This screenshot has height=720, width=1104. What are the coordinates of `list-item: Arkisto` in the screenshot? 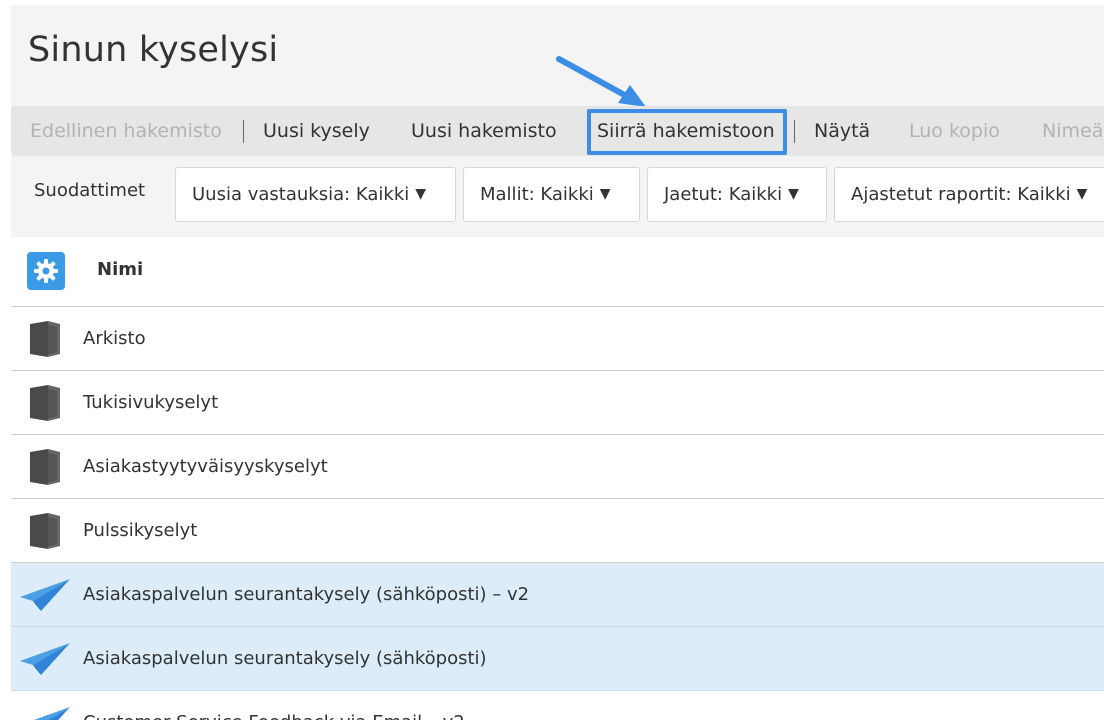 It's located at (557, 339).